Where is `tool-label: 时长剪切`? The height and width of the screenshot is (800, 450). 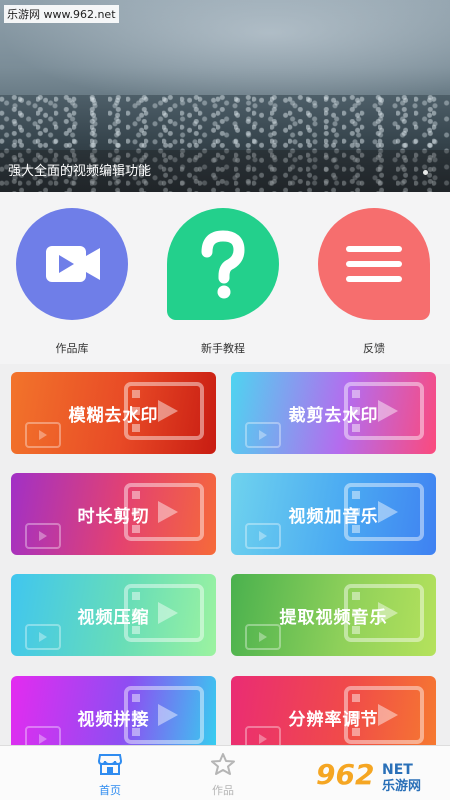
tool-label: 时长剪切 is located at coordinates (113, 516).